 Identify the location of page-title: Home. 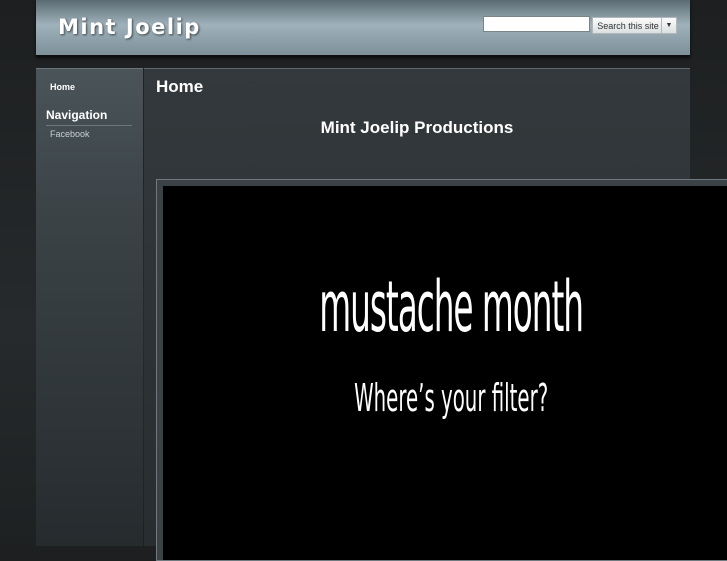
(180, 86).